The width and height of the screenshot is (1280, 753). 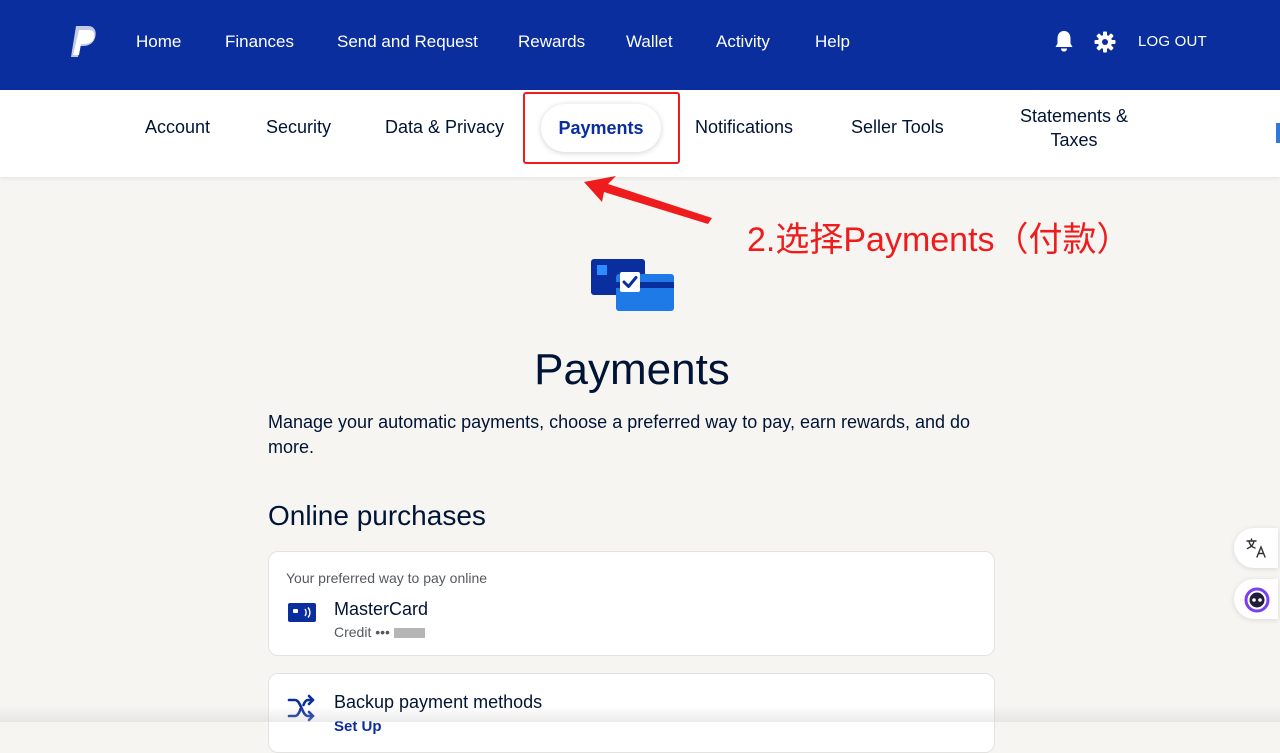 What do you see at coordinates (302, 612) in the screenshot?
I see `card-icon` at bounding box center [302, 612].